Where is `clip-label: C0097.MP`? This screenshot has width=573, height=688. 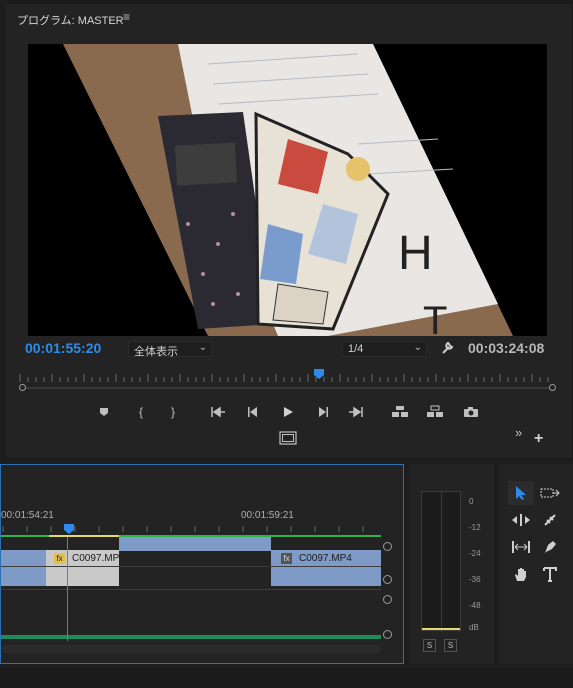
clip-label: C0097.MP is located at coordinates (96, 558).